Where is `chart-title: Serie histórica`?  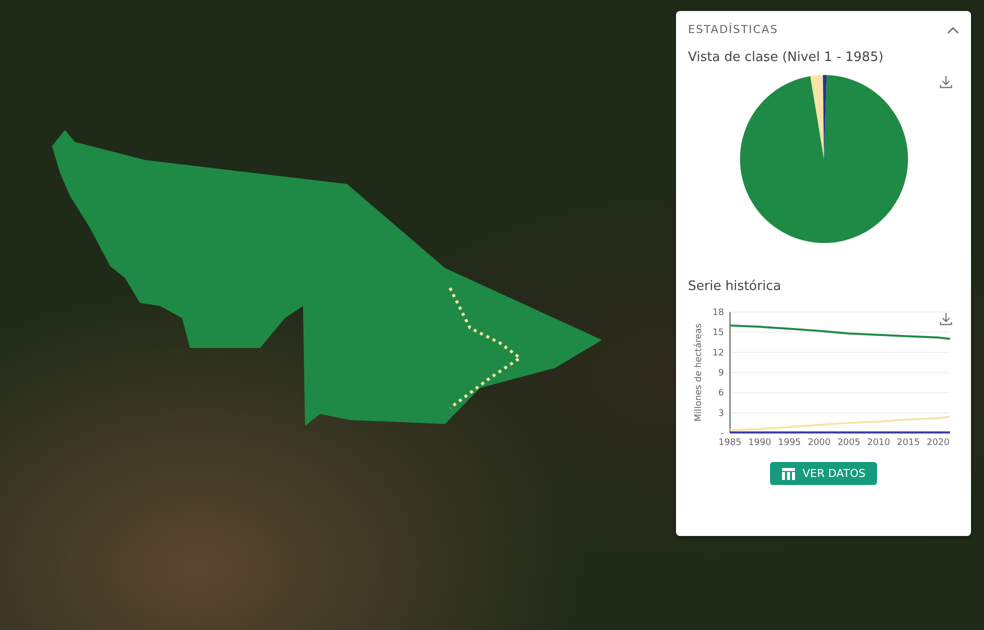
chart-title: Serie histórica is located at coordinates (735, 286).